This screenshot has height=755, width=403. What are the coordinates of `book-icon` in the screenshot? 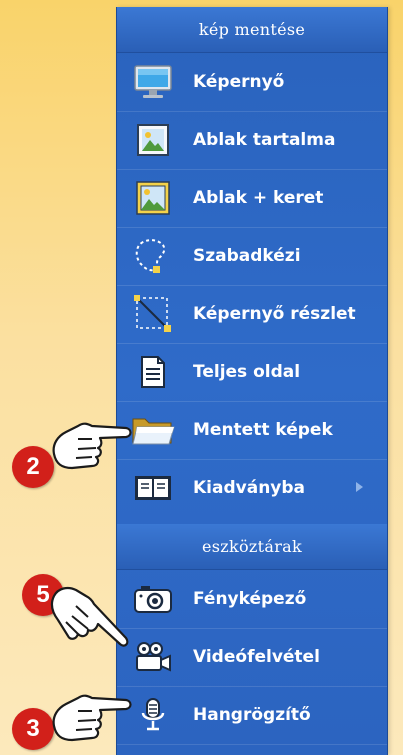 It's located at (153, 488).